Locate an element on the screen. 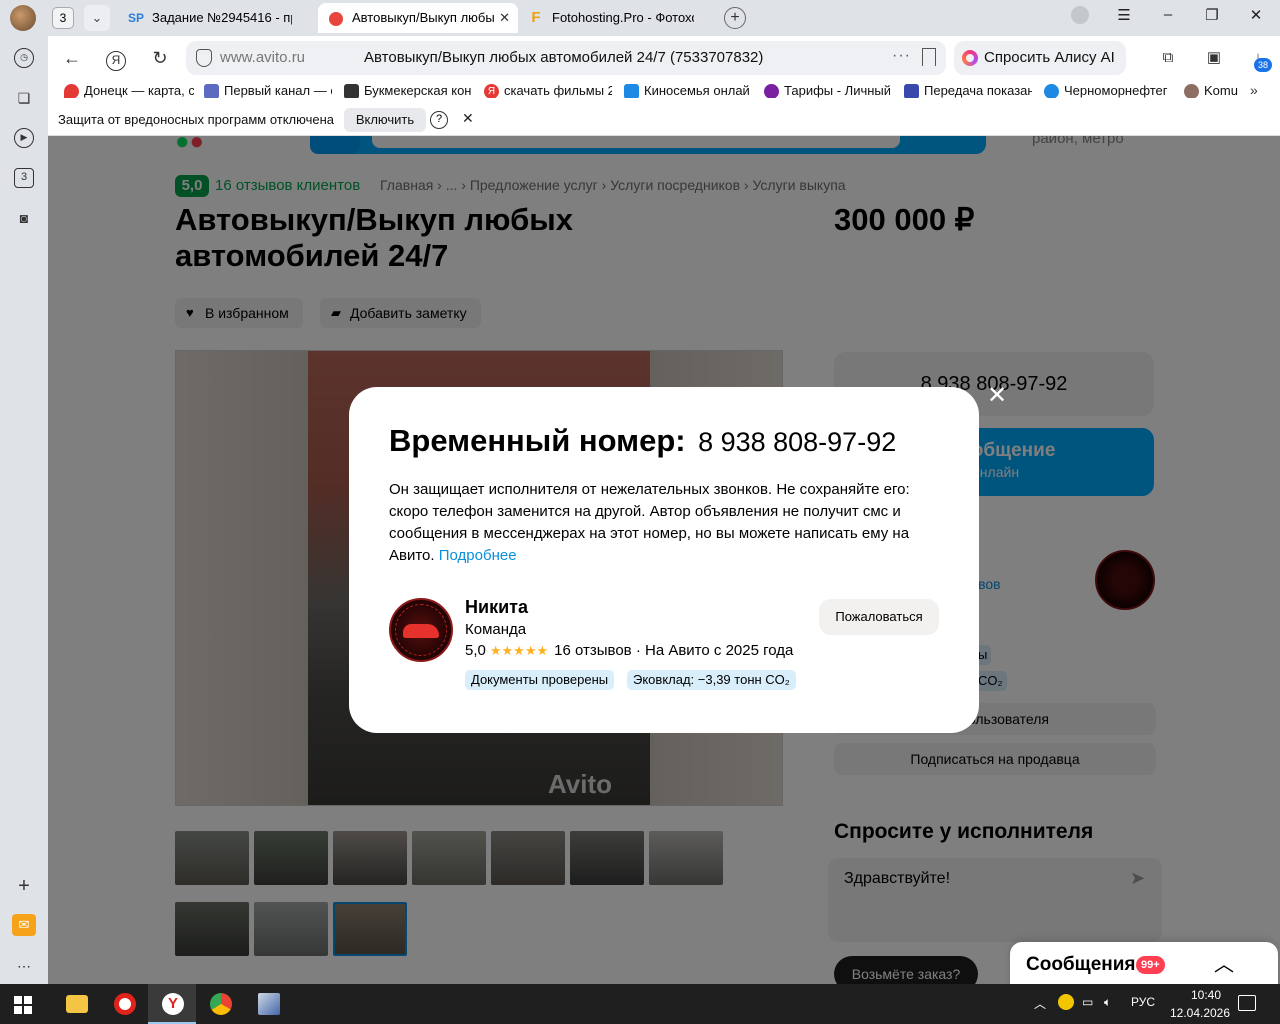 This screenshot has height=1024, width=1280. tab-fotohosting: F Fotohosting.Pro - Фотохос is located at coordinates (618, 18).